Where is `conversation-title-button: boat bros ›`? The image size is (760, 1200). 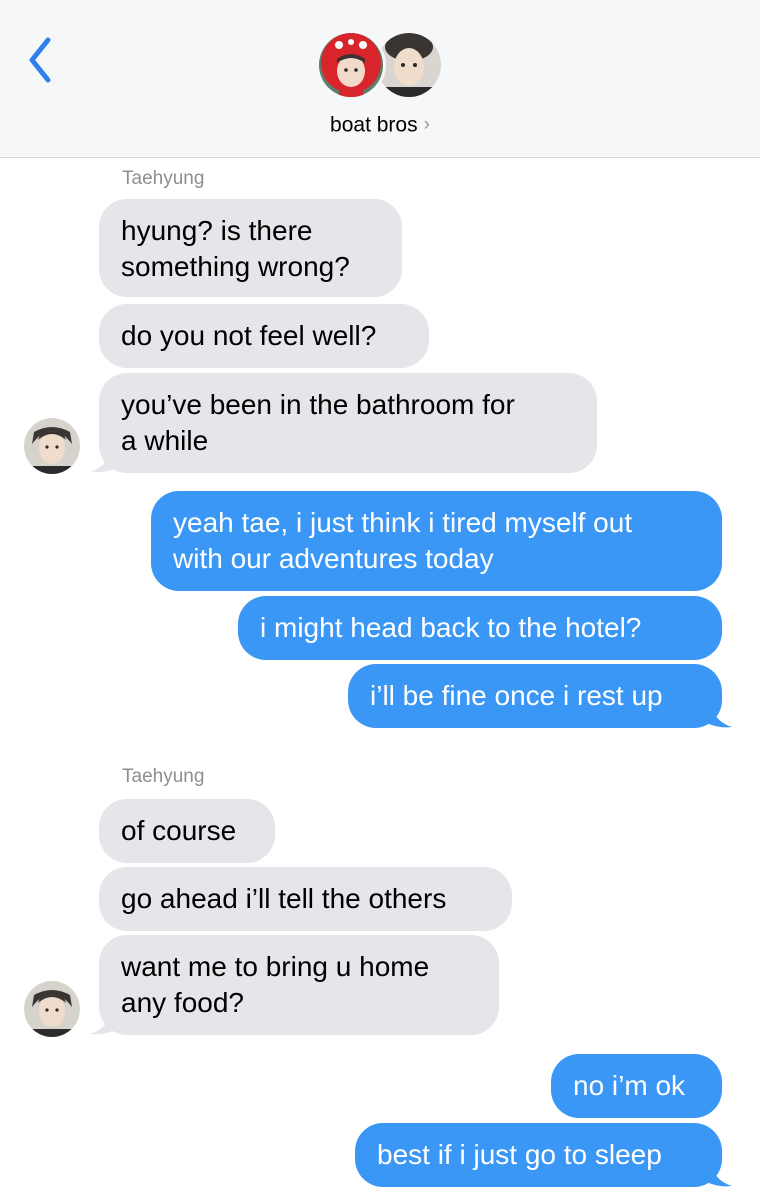
conversation-title-button: boat bros › is located at coordinates (380, 125).